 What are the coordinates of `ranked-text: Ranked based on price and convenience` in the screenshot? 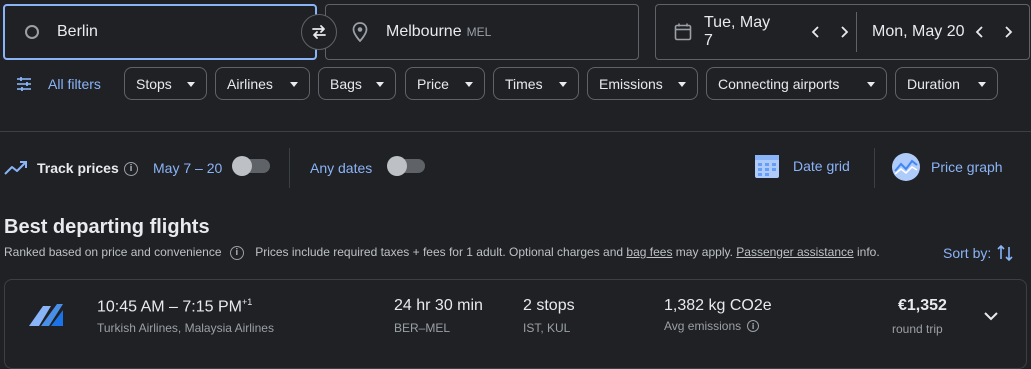 It's located at (113, 252).